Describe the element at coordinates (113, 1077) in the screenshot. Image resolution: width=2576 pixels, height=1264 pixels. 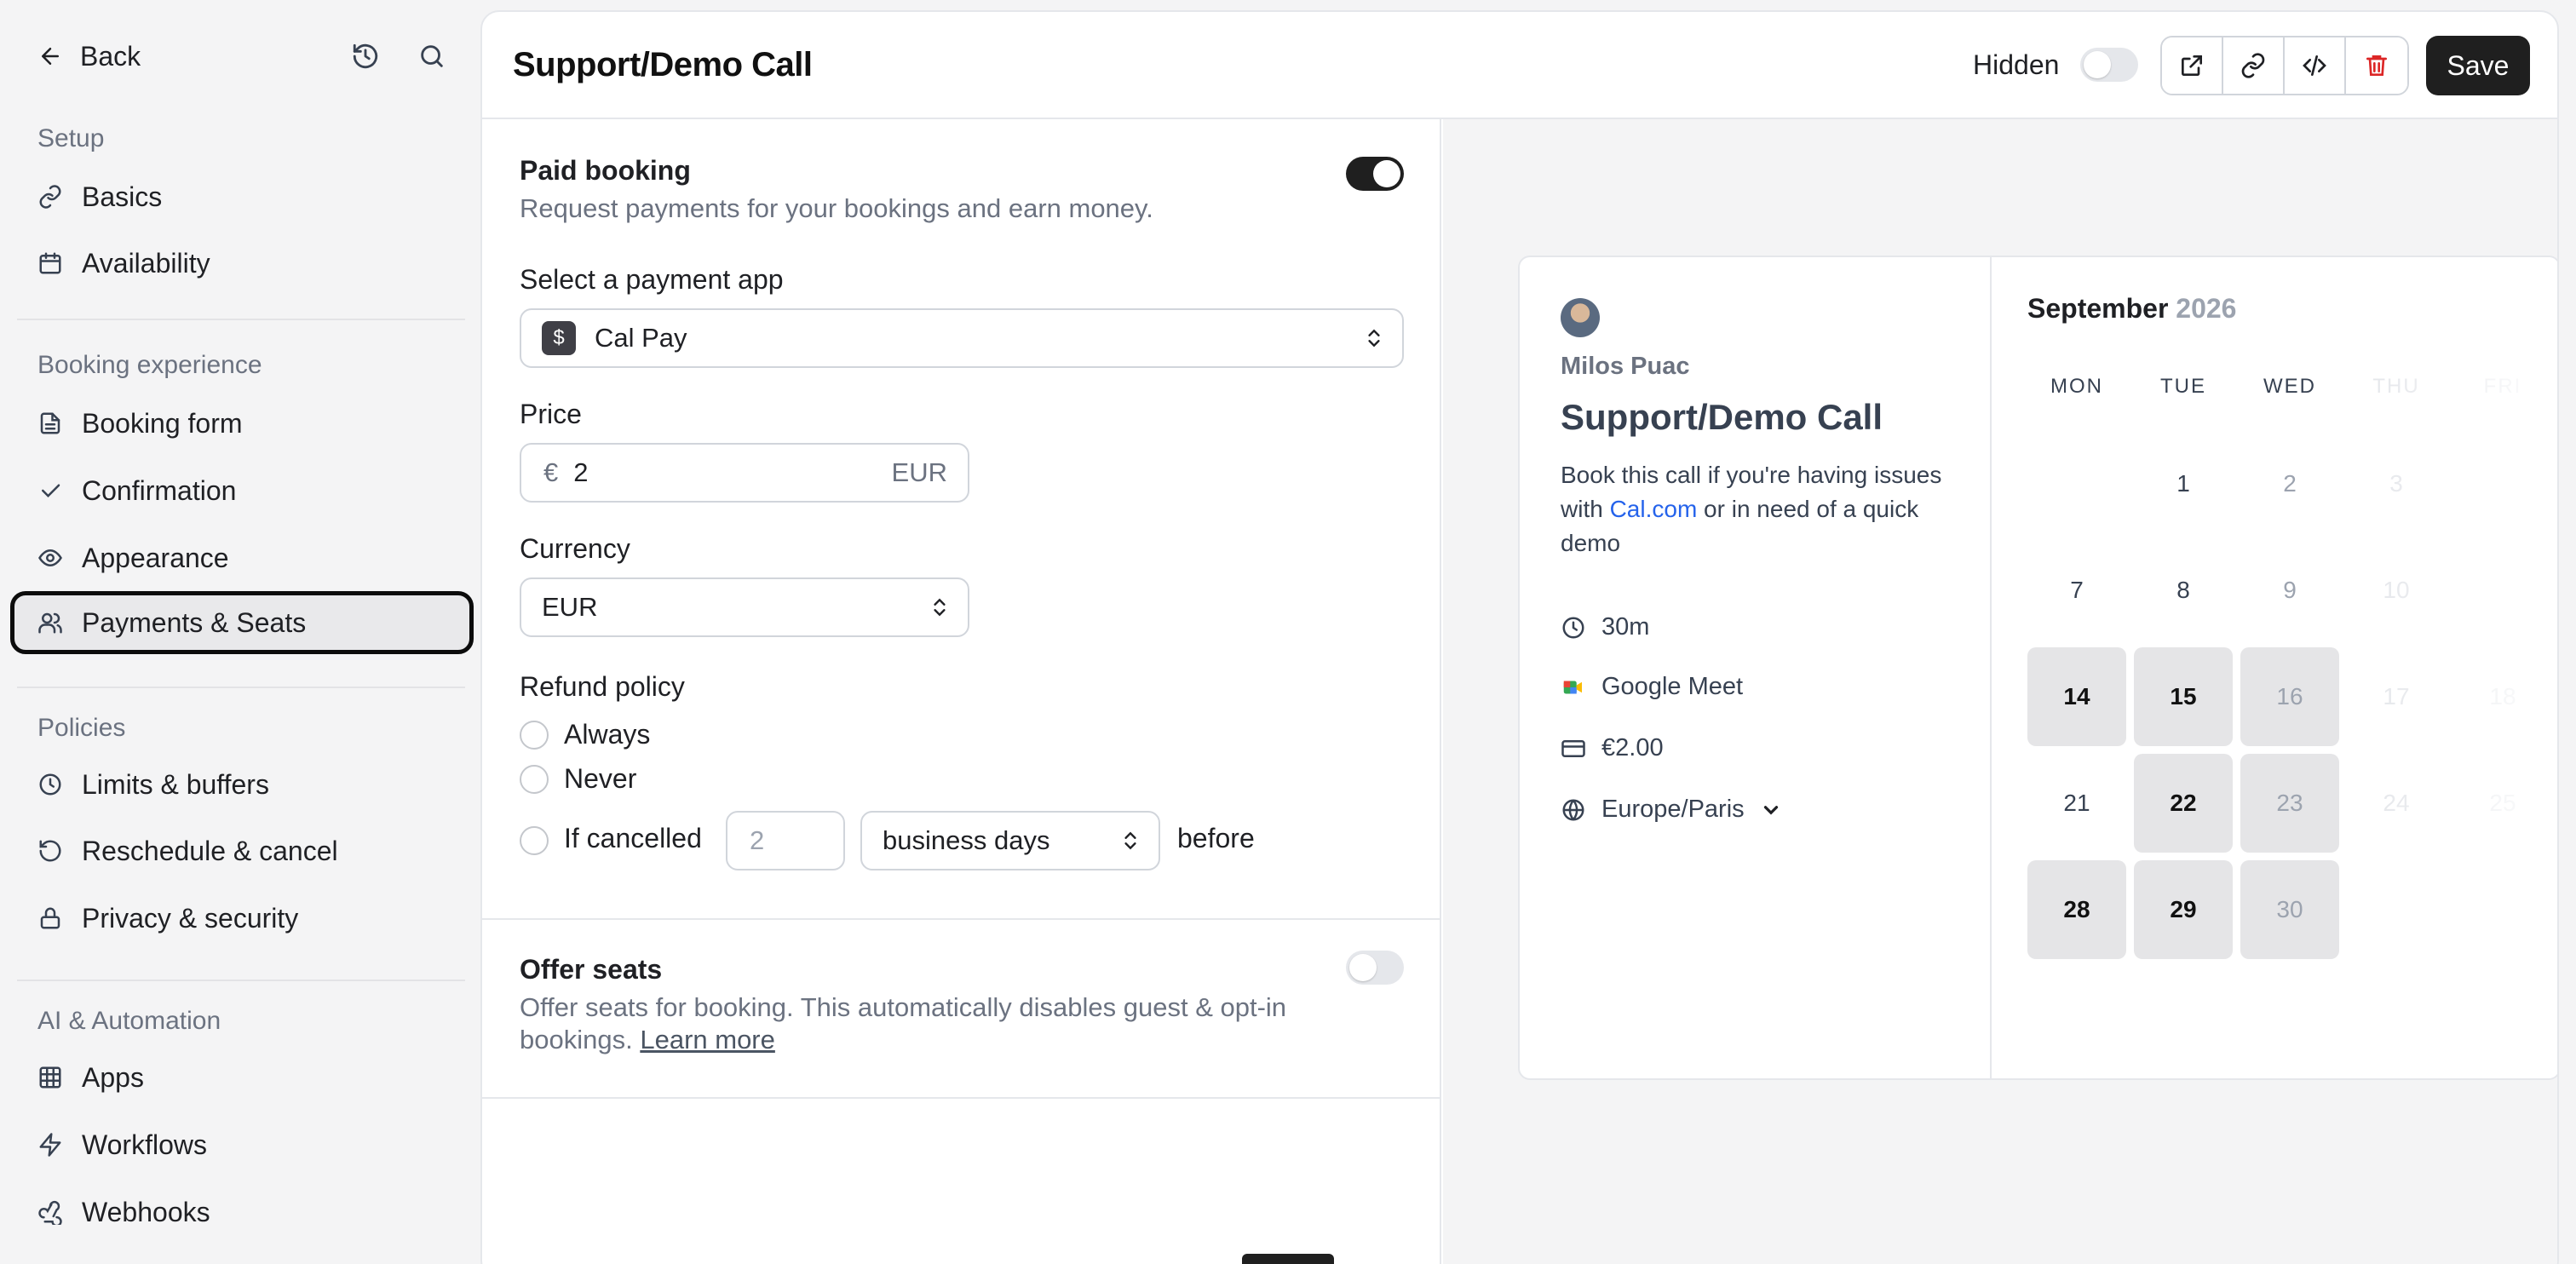
I see `sidebar-item-label: Apps` at that location.